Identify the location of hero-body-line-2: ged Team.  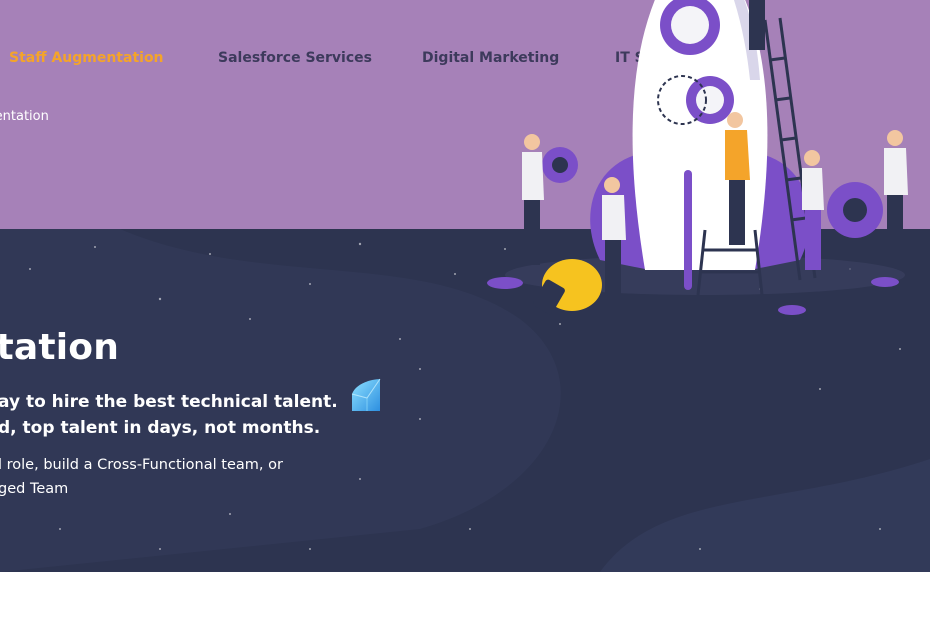
(34, 489).